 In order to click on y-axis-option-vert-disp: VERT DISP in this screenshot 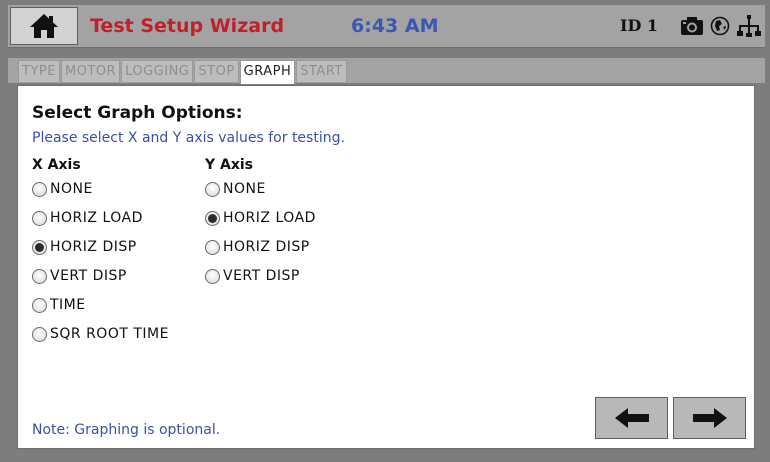, I will do `click(252, 276)`.